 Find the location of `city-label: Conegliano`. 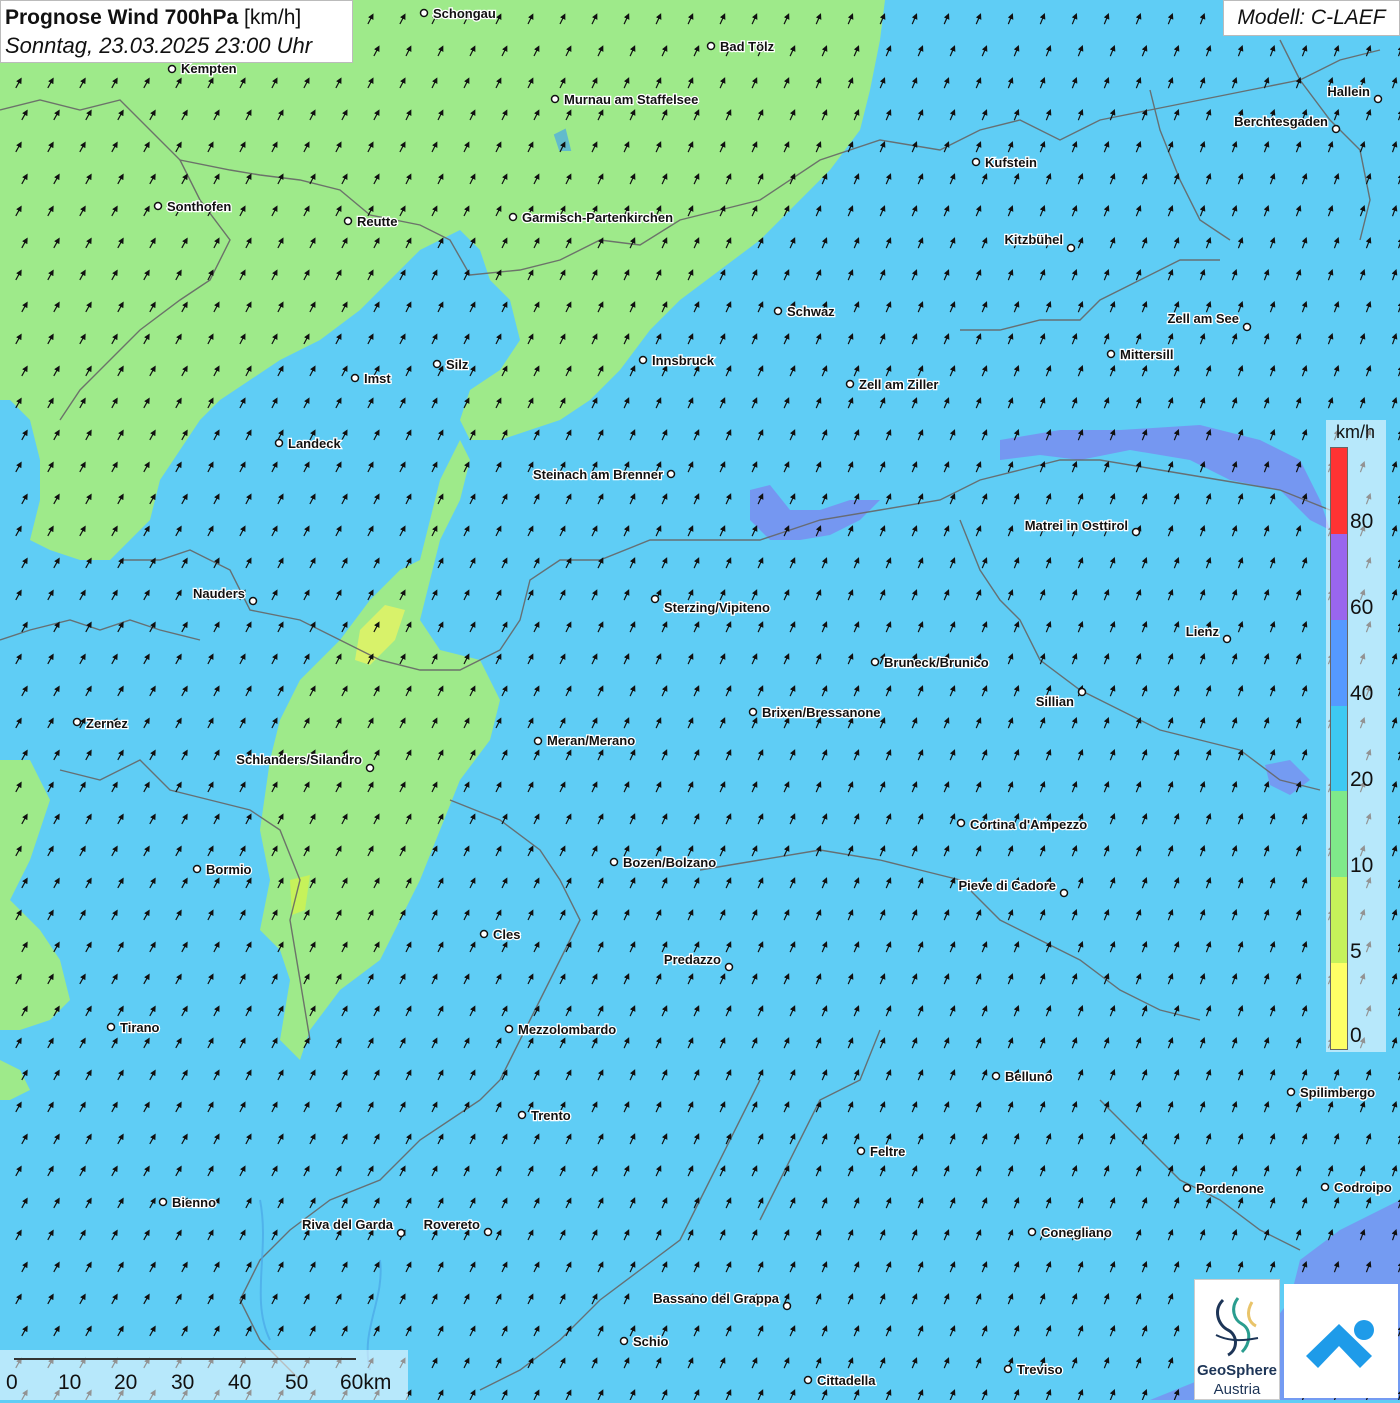

city-label: Conegliano is located at coordinates (1076, 1232).